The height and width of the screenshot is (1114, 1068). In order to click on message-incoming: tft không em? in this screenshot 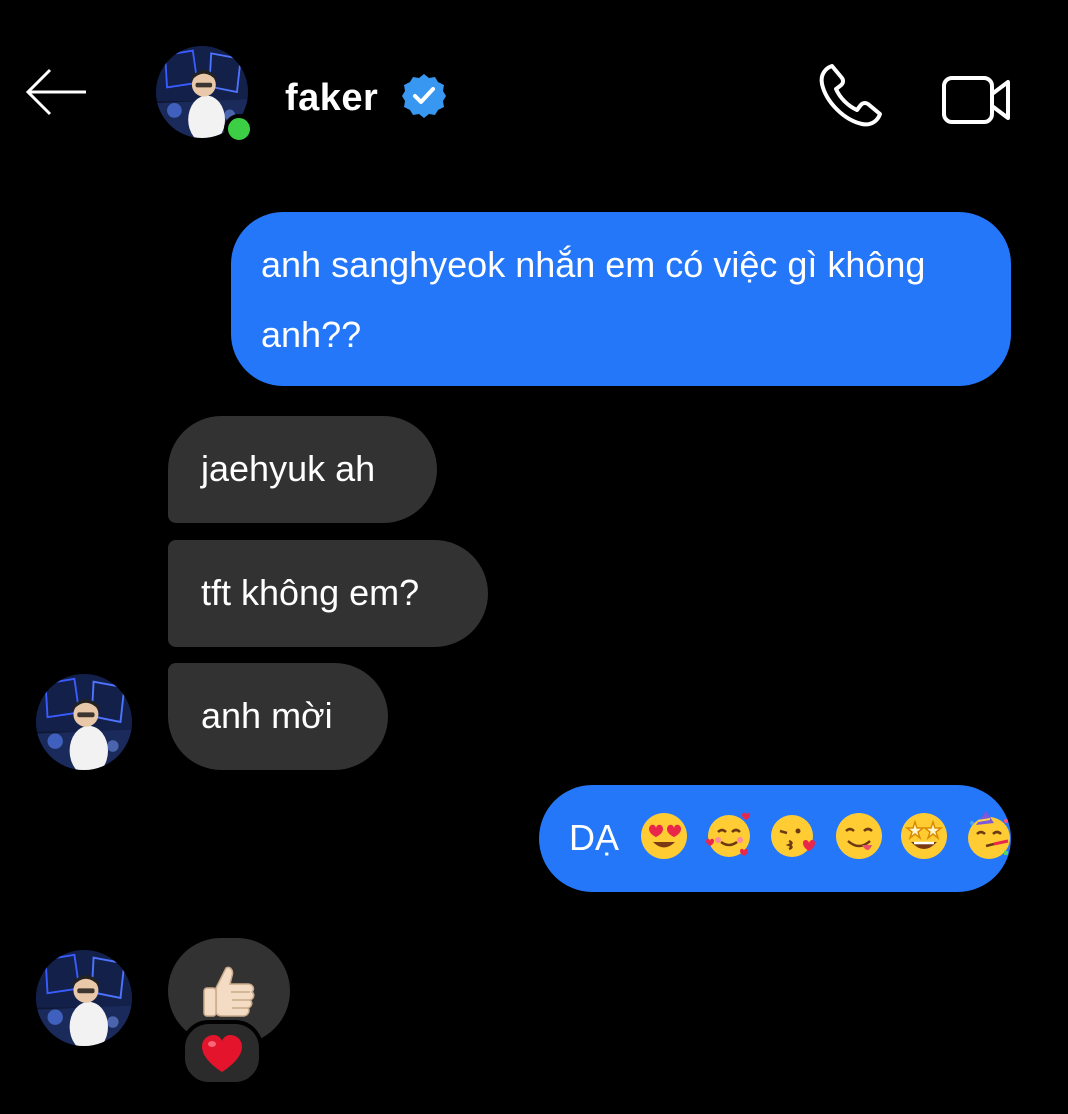, I will do `click(328, 593)`.